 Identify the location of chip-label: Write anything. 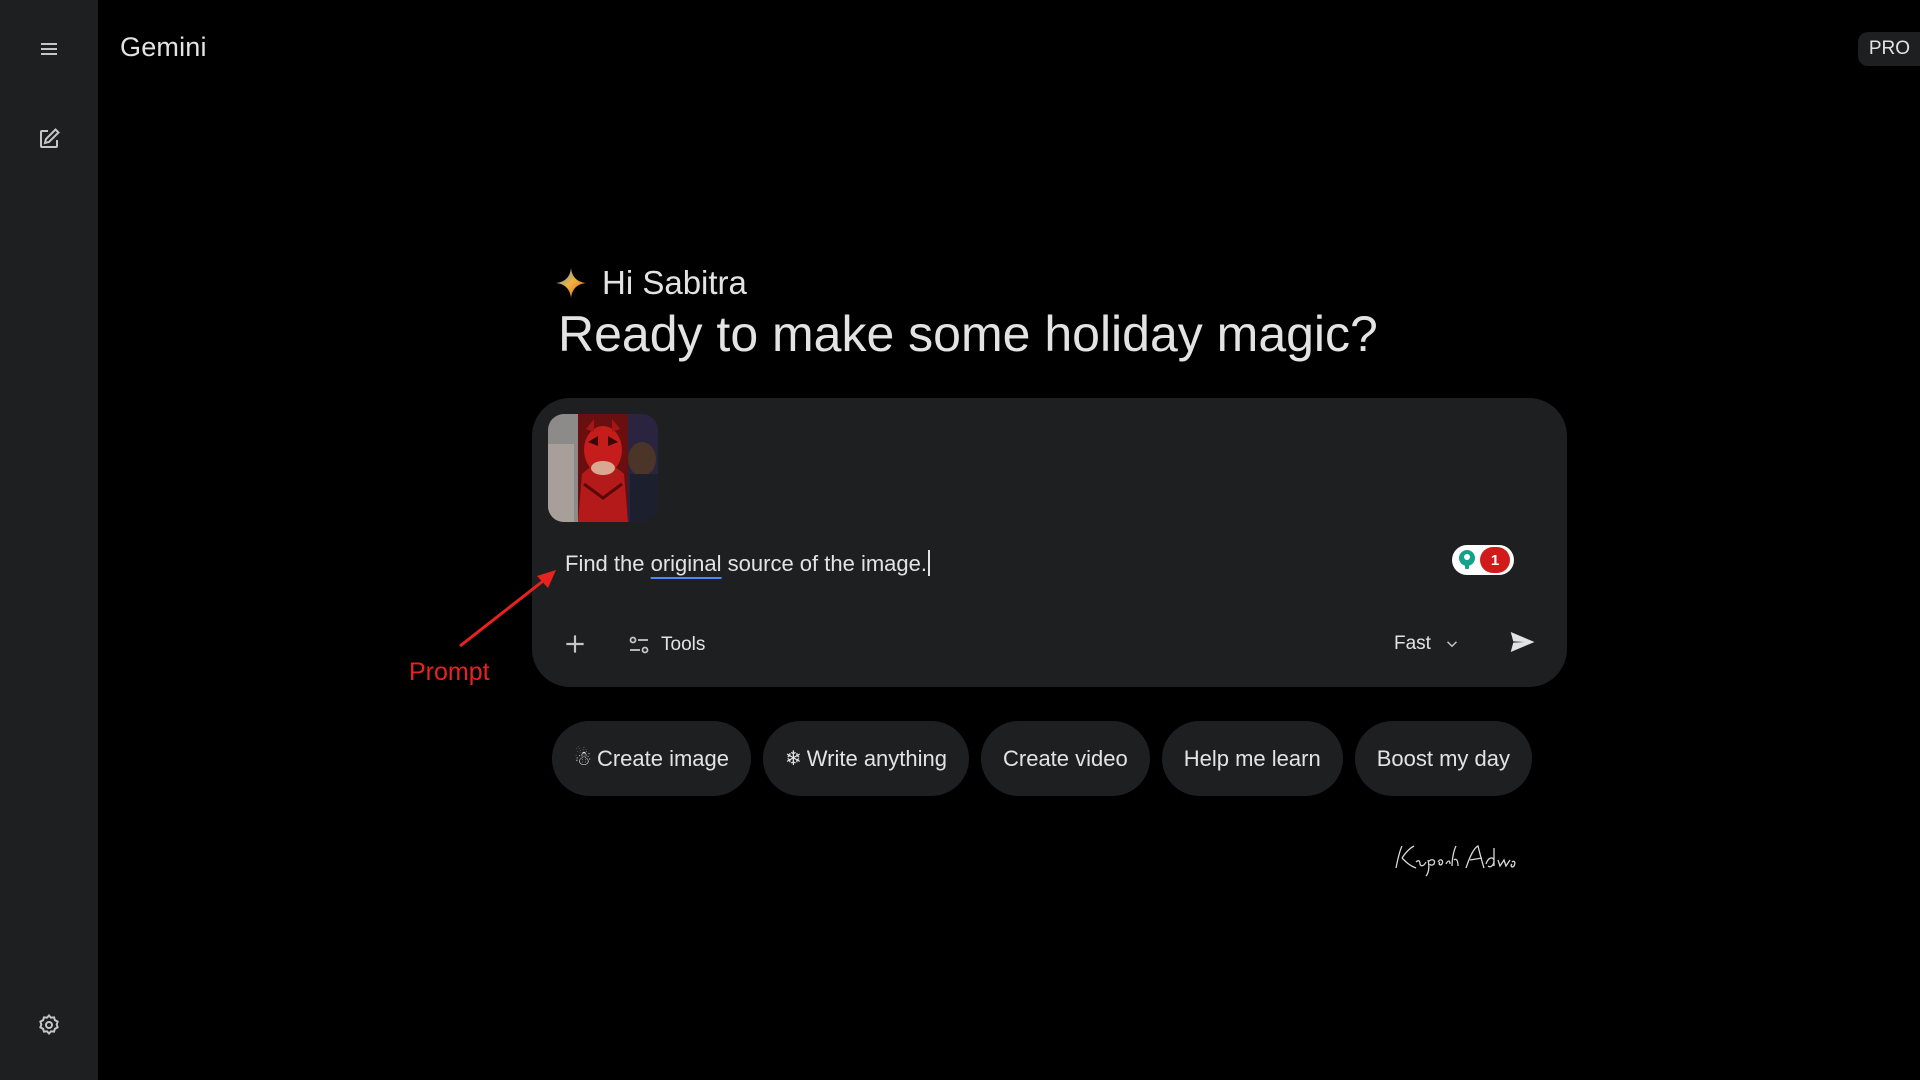
(876, 758).